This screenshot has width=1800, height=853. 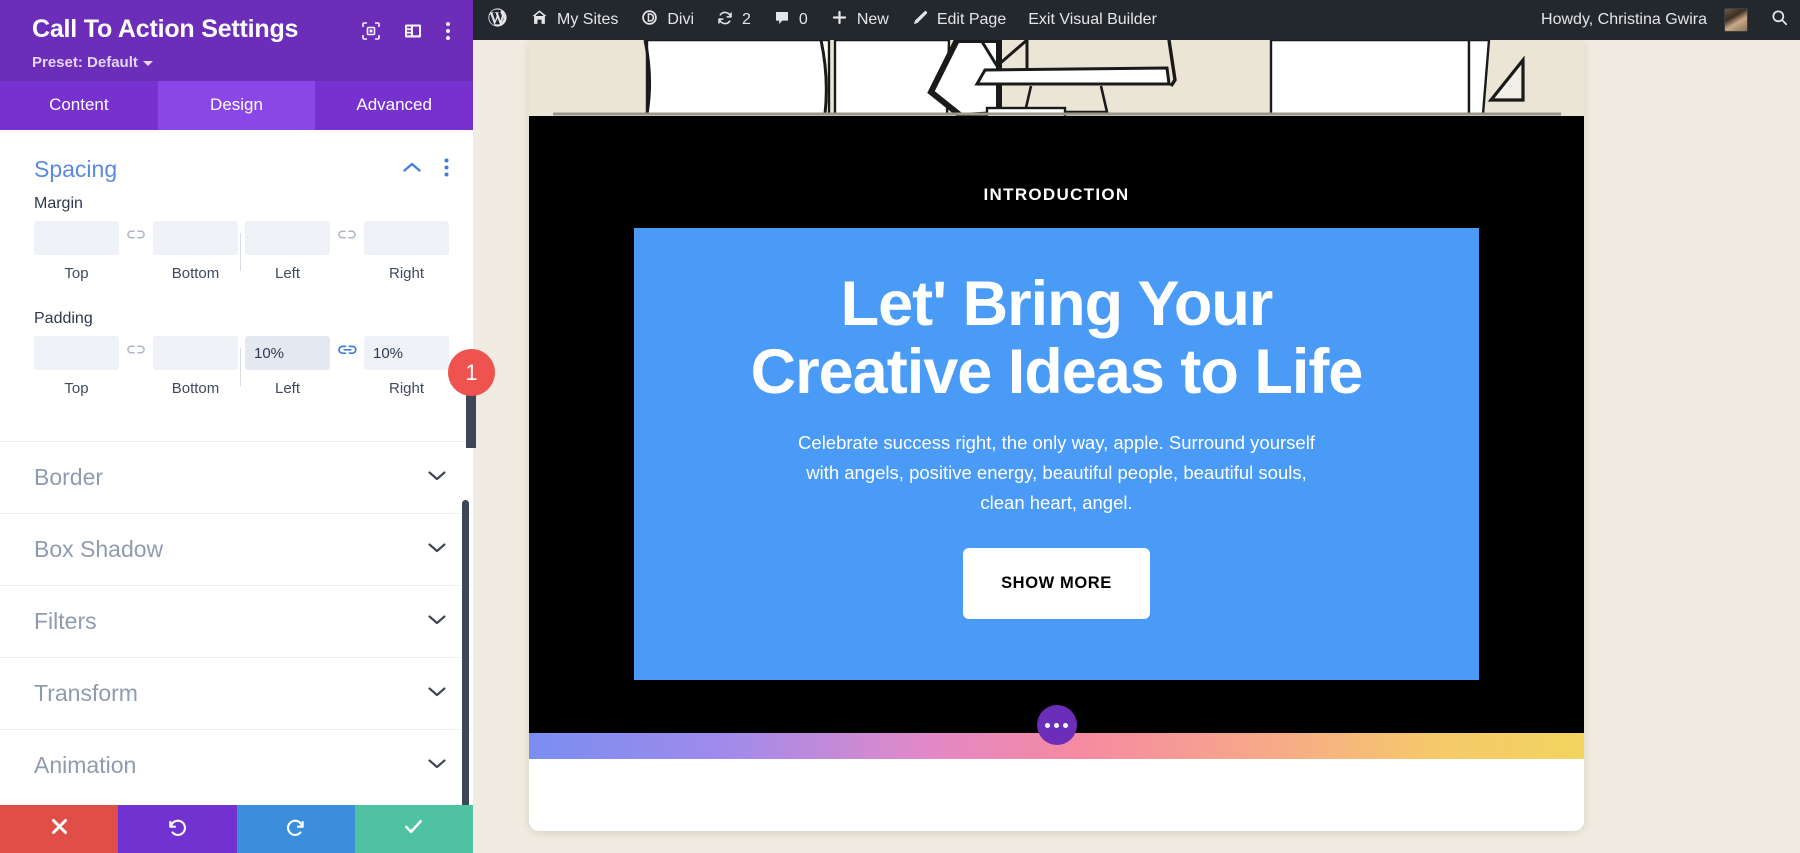 I want to click on page-title: Call To Action Settings, so click(x=165, y=29).